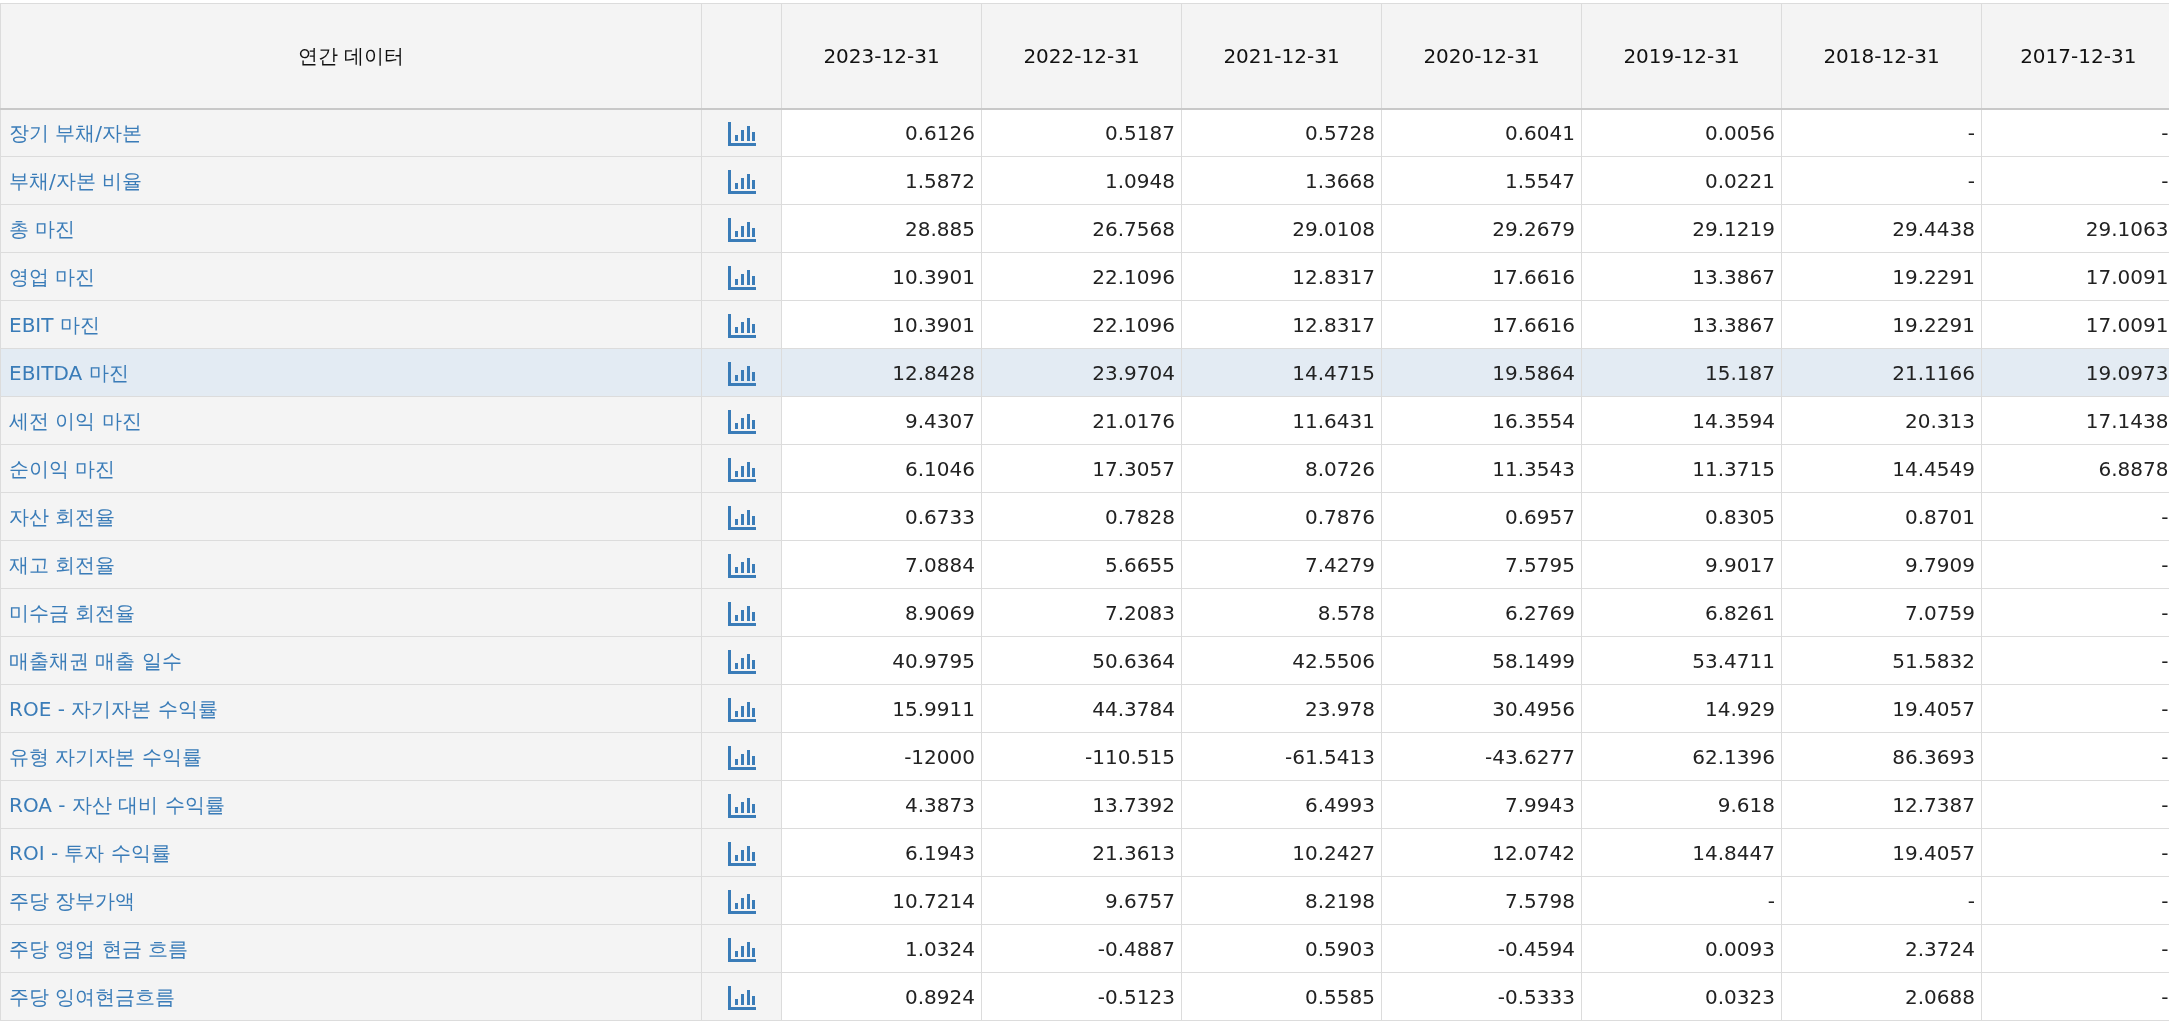  I want to click on table-cell: 22.1096, so click(1081, 324).